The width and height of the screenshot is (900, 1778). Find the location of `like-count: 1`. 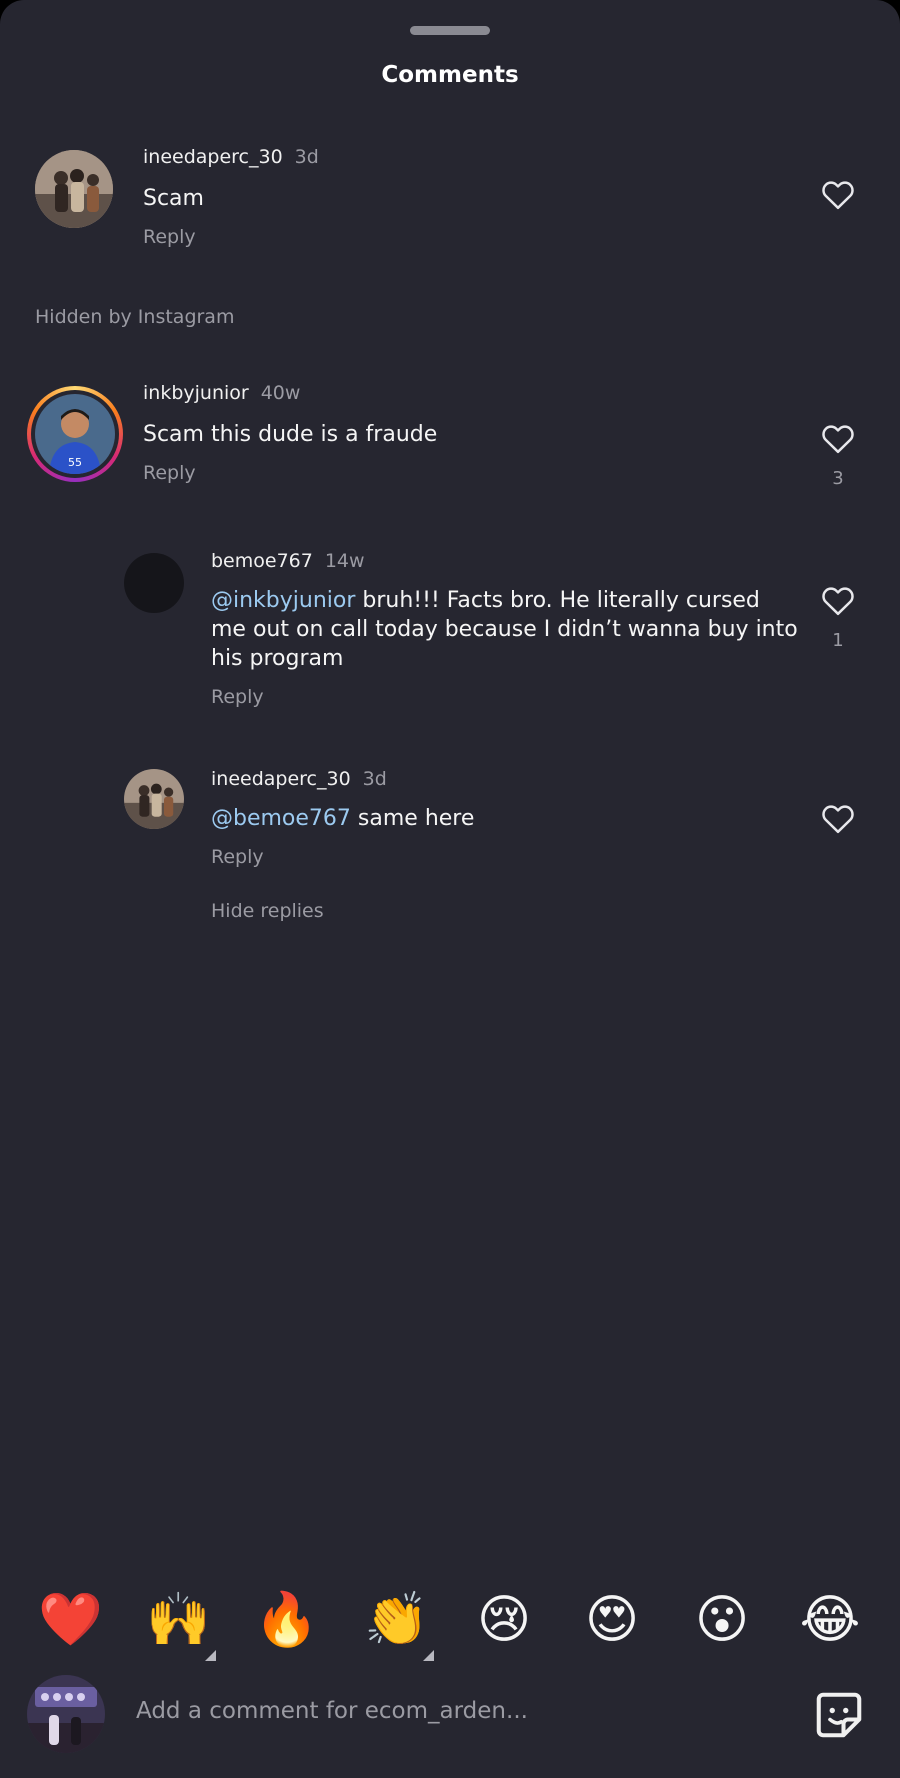

like-count: 1 is located at coordinates (838, 640).